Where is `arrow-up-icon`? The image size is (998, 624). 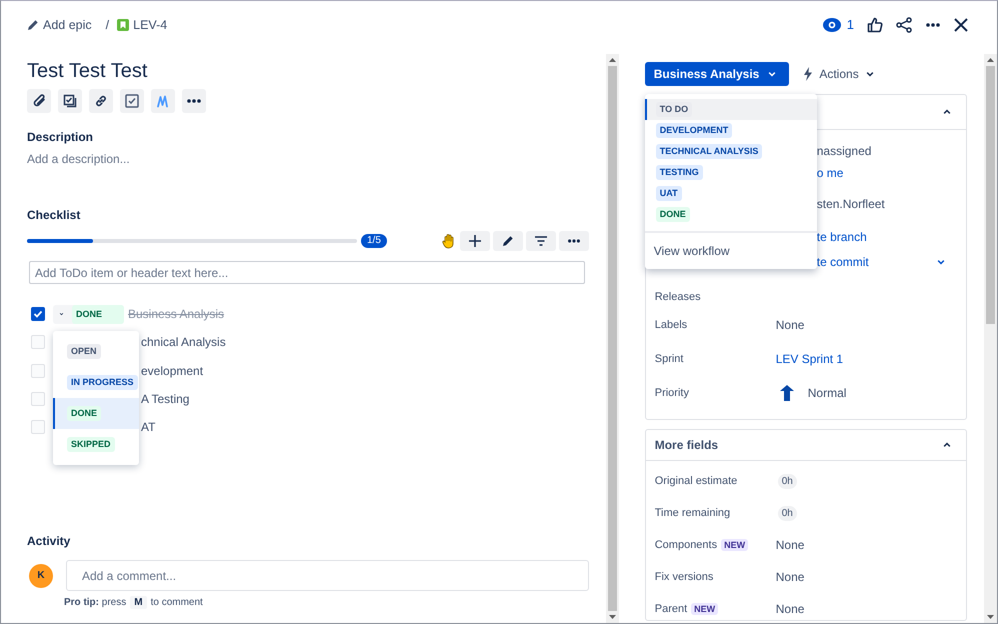
arrow-up-icon is located at coordinates (787, 393).